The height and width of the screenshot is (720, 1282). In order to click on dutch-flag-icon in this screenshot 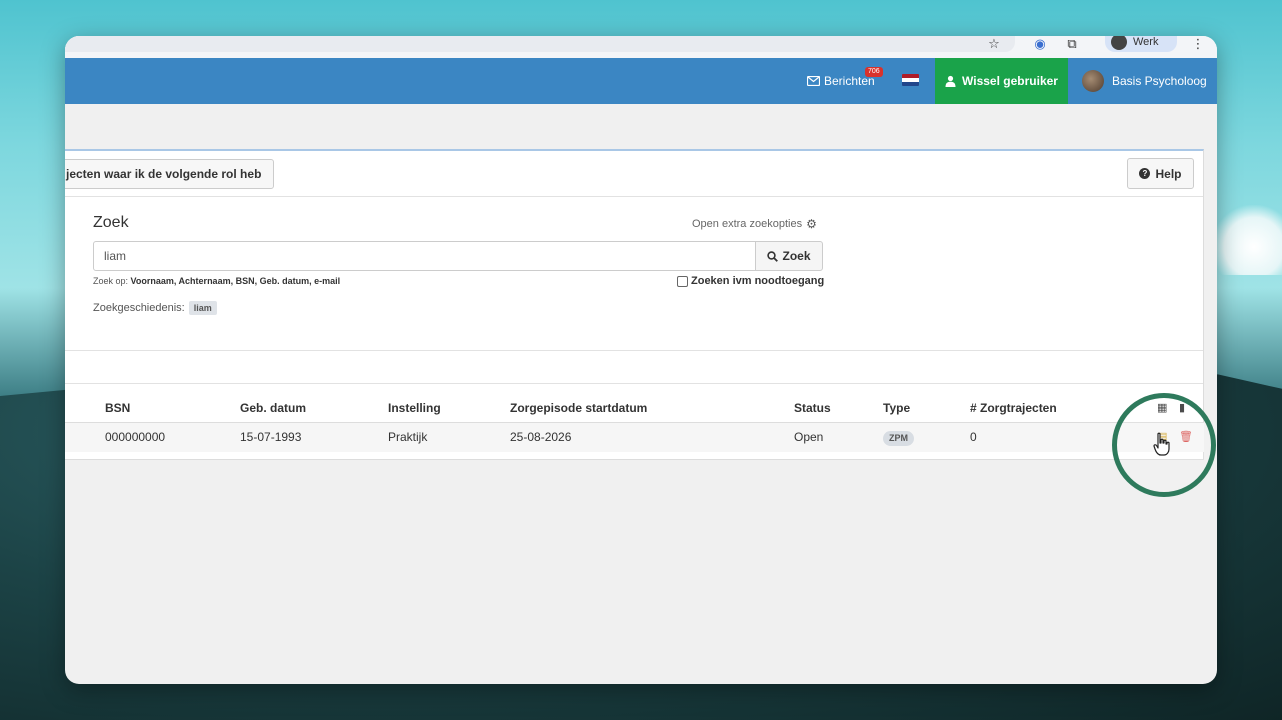, I will do `click(910, 80)`.